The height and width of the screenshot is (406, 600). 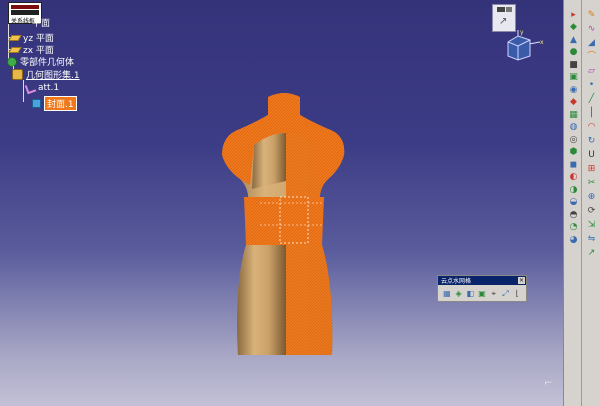 I want to click on curve-icon: ∿, so click(x=591, y=29).